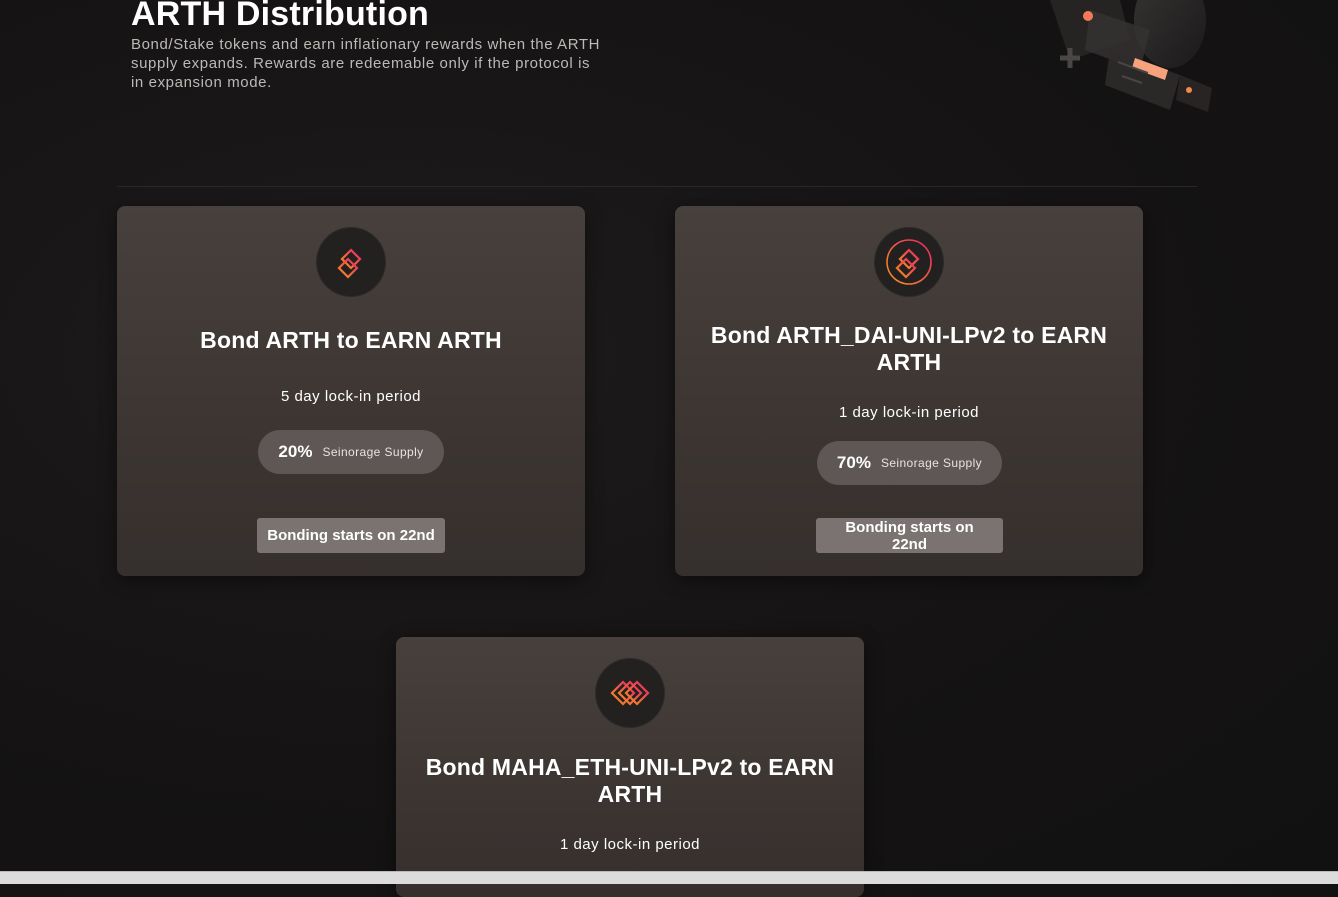 The image size is (1338, 897). Describe the element at coordinates (280, 16) in the screenshot. I see `page-title: ARTH Distribution` at that location.